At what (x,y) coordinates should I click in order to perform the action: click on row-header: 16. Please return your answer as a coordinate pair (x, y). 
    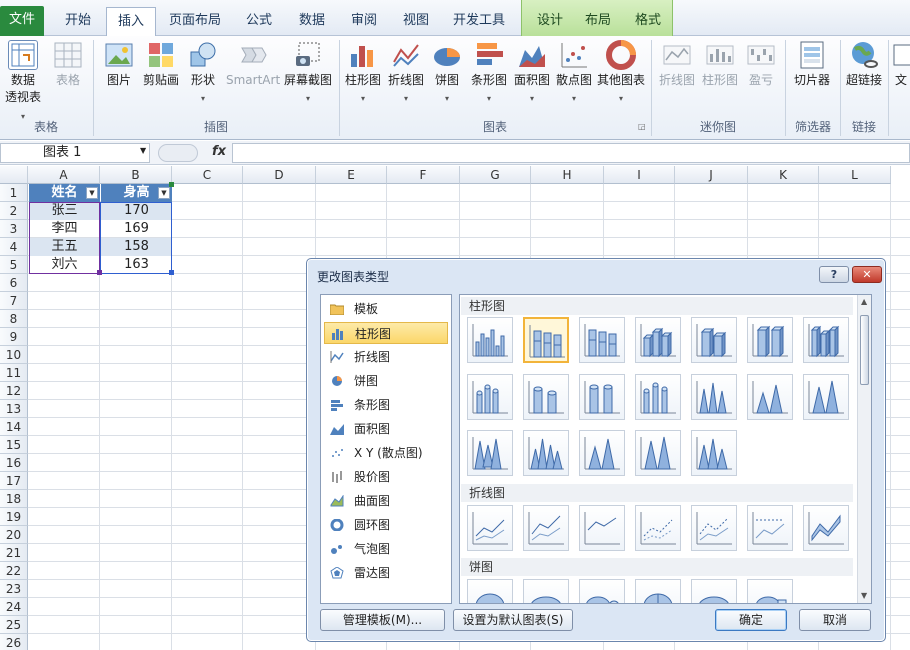
    Looking at the image, I should click on (14, 463).